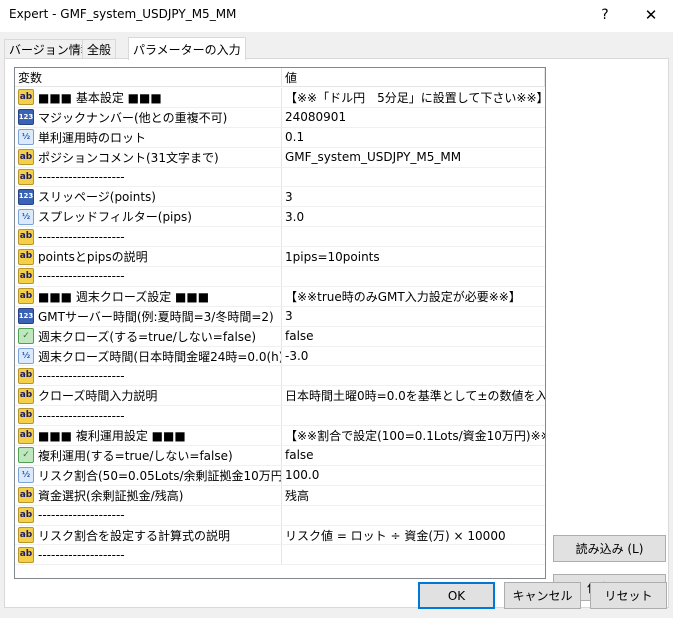 This screenshot has width=673, height=618. What do you see at coordinates (100, 97) in the screenshot?
I see `parameter-name: ■■■ 基本設定 ■■■` at bounding box center [100, 97].